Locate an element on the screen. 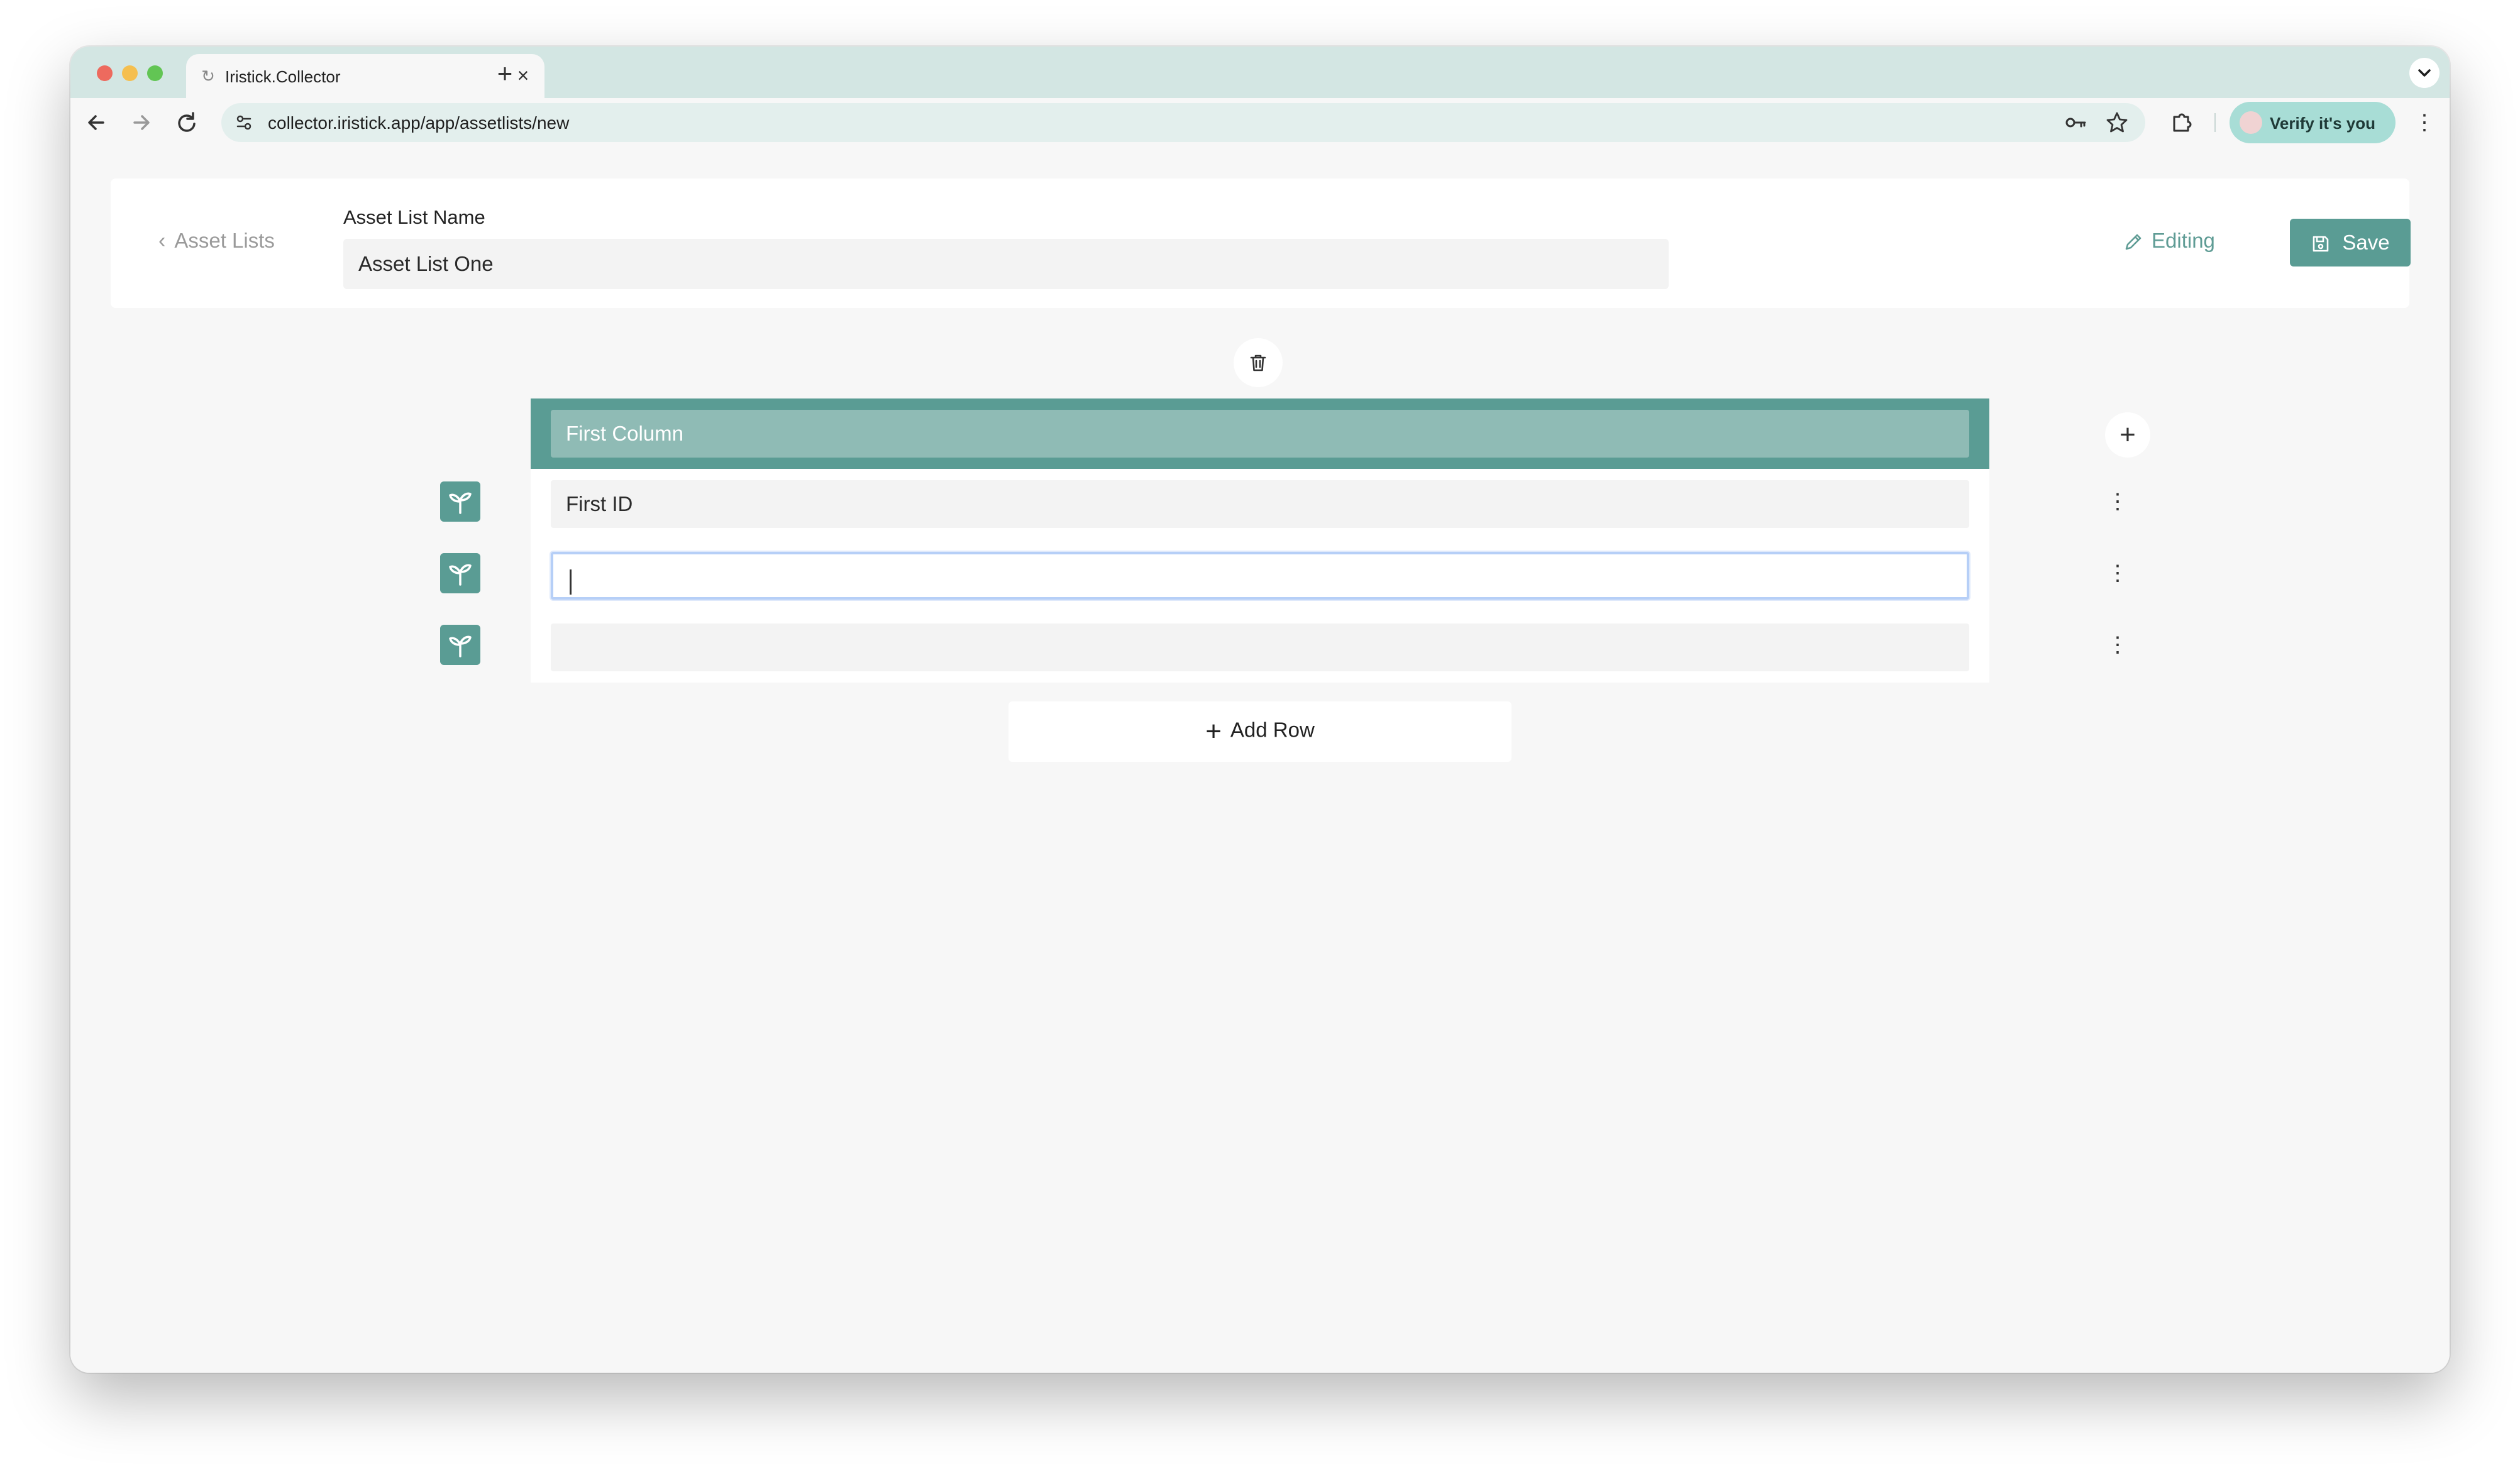  add-row-button: + Add Row is located at coordinates (1260, 732).